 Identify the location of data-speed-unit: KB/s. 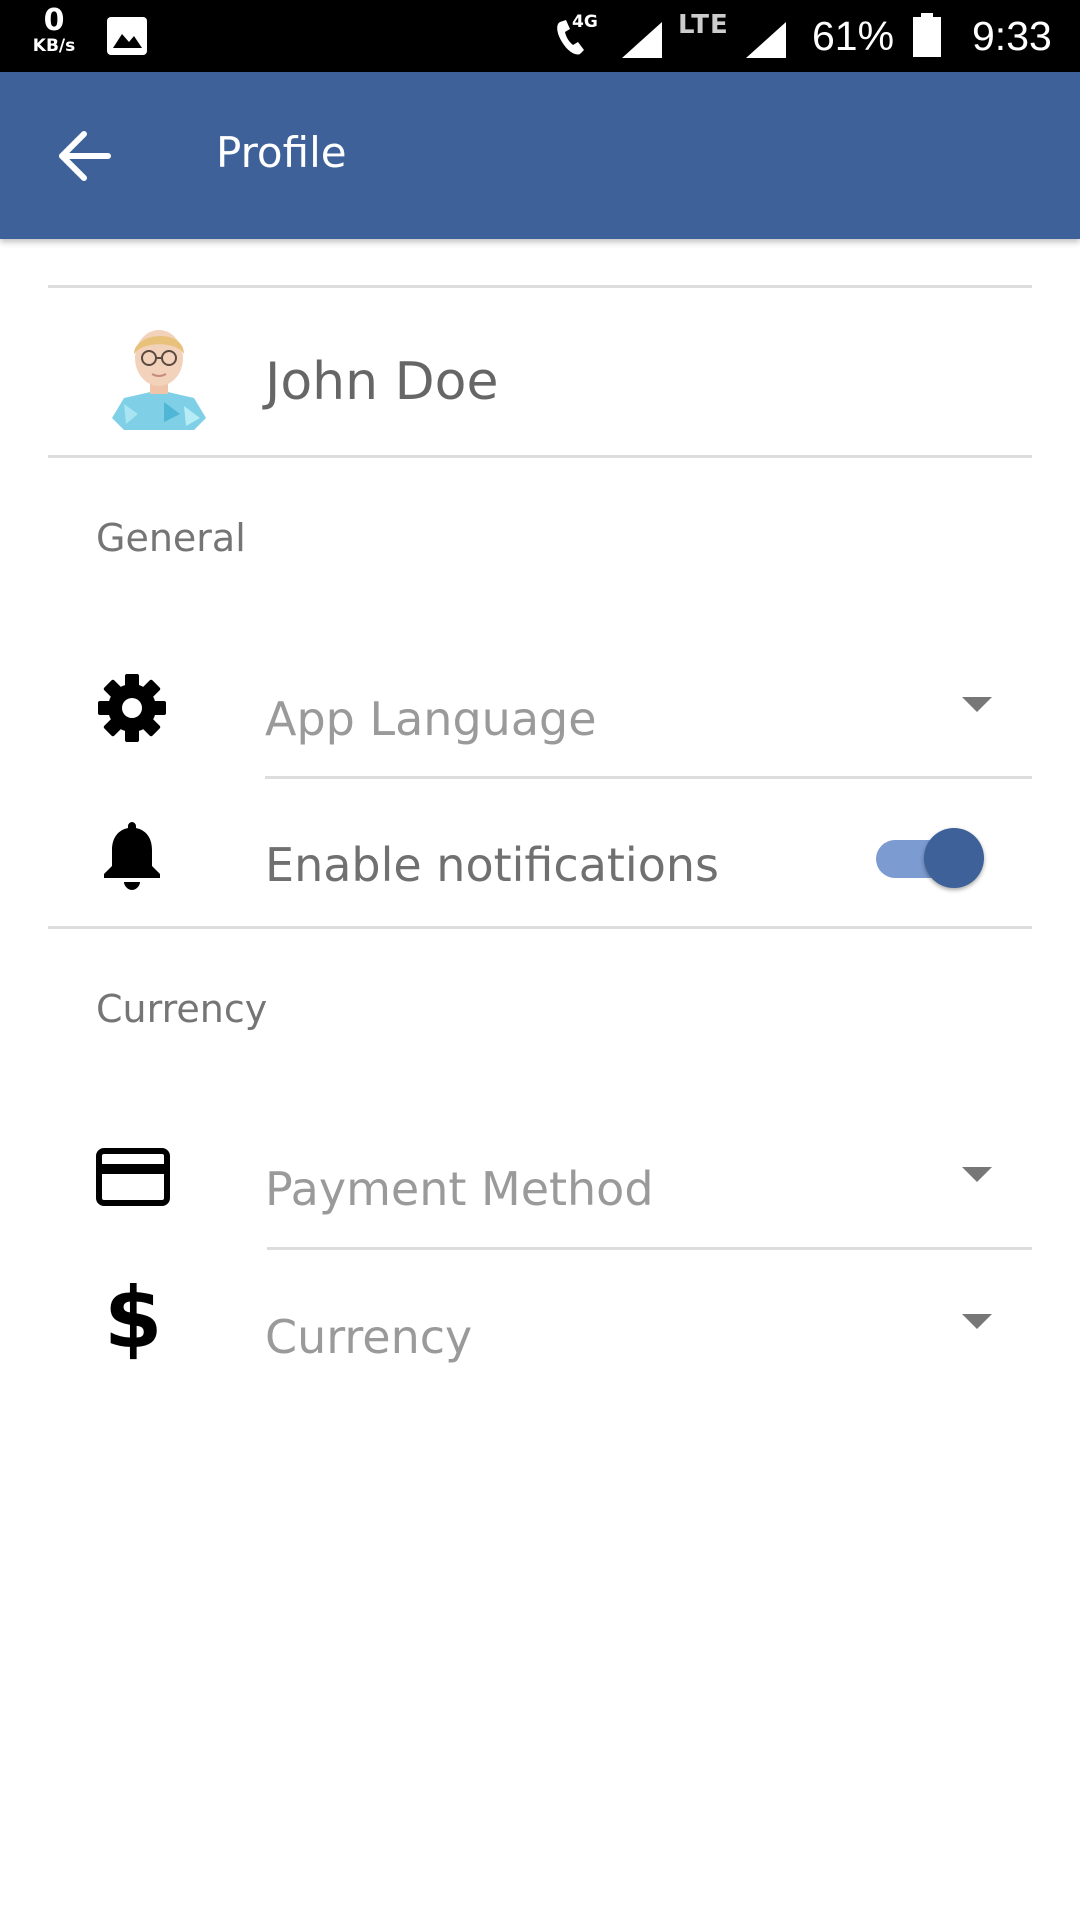
(54, 46).